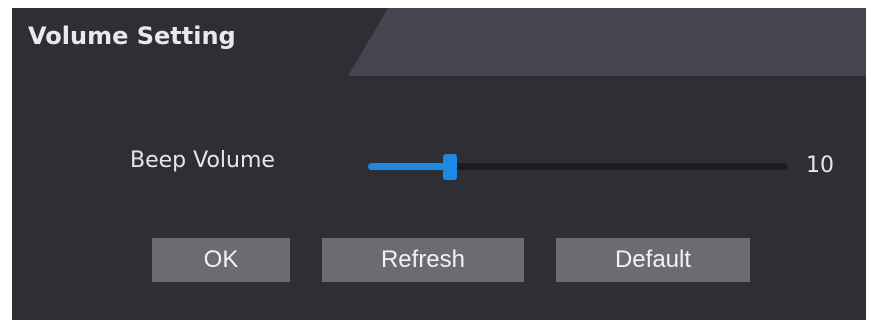  What do you see at coordinates (820, 165) in the screenshot?
I see `beep-volume-value: 10` at bounding box center [820, 165].